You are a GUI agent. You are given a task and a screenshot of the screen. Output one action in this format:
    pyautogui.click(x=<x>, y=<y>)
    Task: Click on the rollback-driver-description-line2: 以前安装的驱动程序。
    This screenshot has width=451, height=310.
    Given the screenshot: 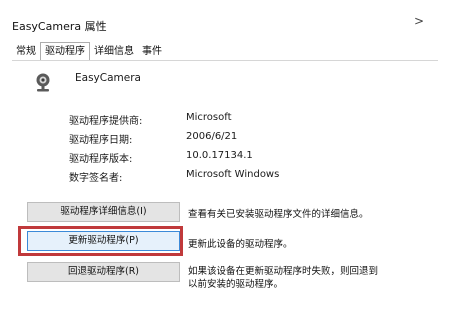 What is the action you would take?
    pyautogui.click(x=236, y=284)
    